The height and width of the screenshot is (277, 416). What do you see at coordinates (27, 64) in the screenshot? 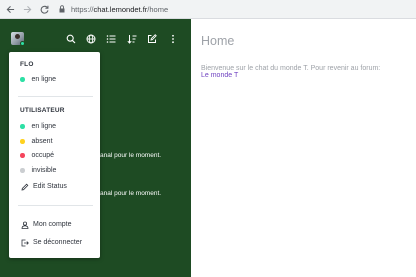
I see `user-name-heading: FLO` at bounding box center [27, 64].